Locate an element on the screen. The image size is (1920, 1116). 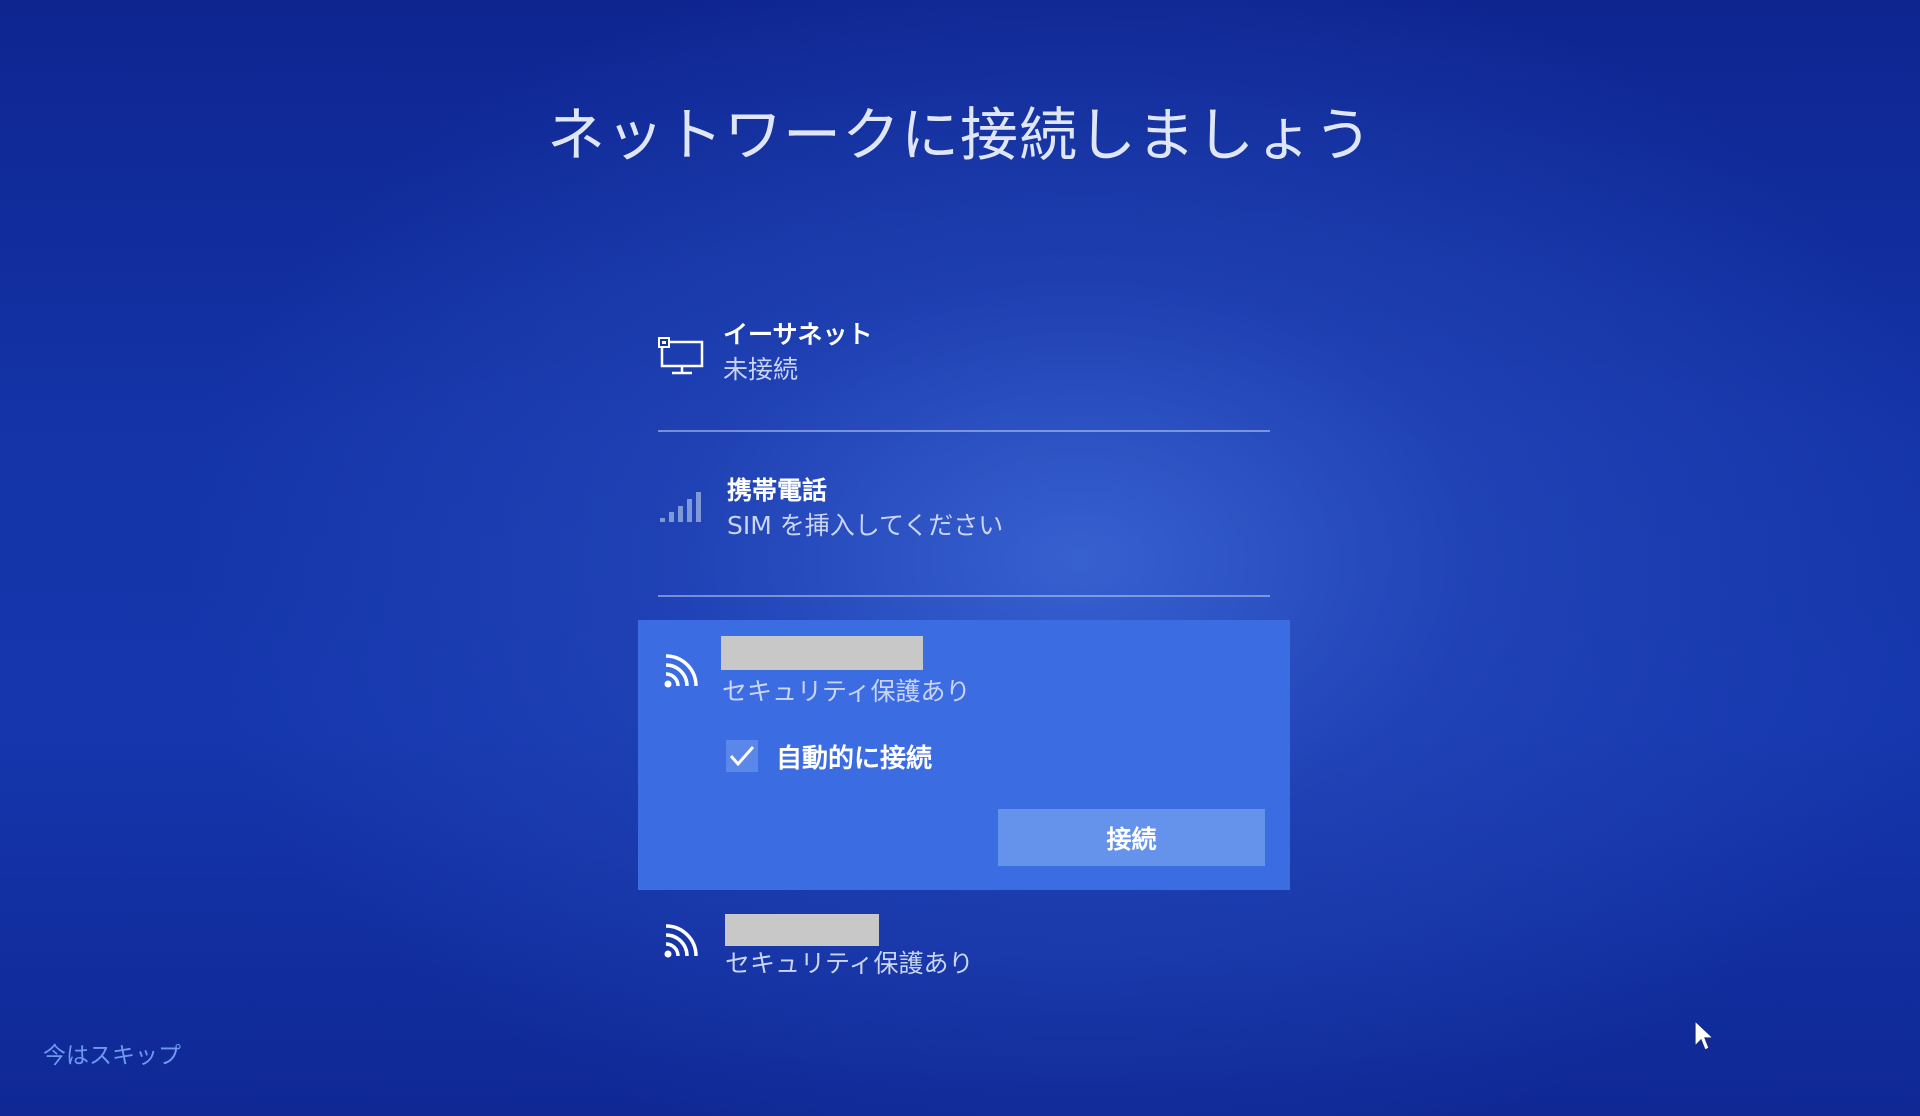
auto-connect-label: 自動的に接続 is located at coordinates (854, 756).